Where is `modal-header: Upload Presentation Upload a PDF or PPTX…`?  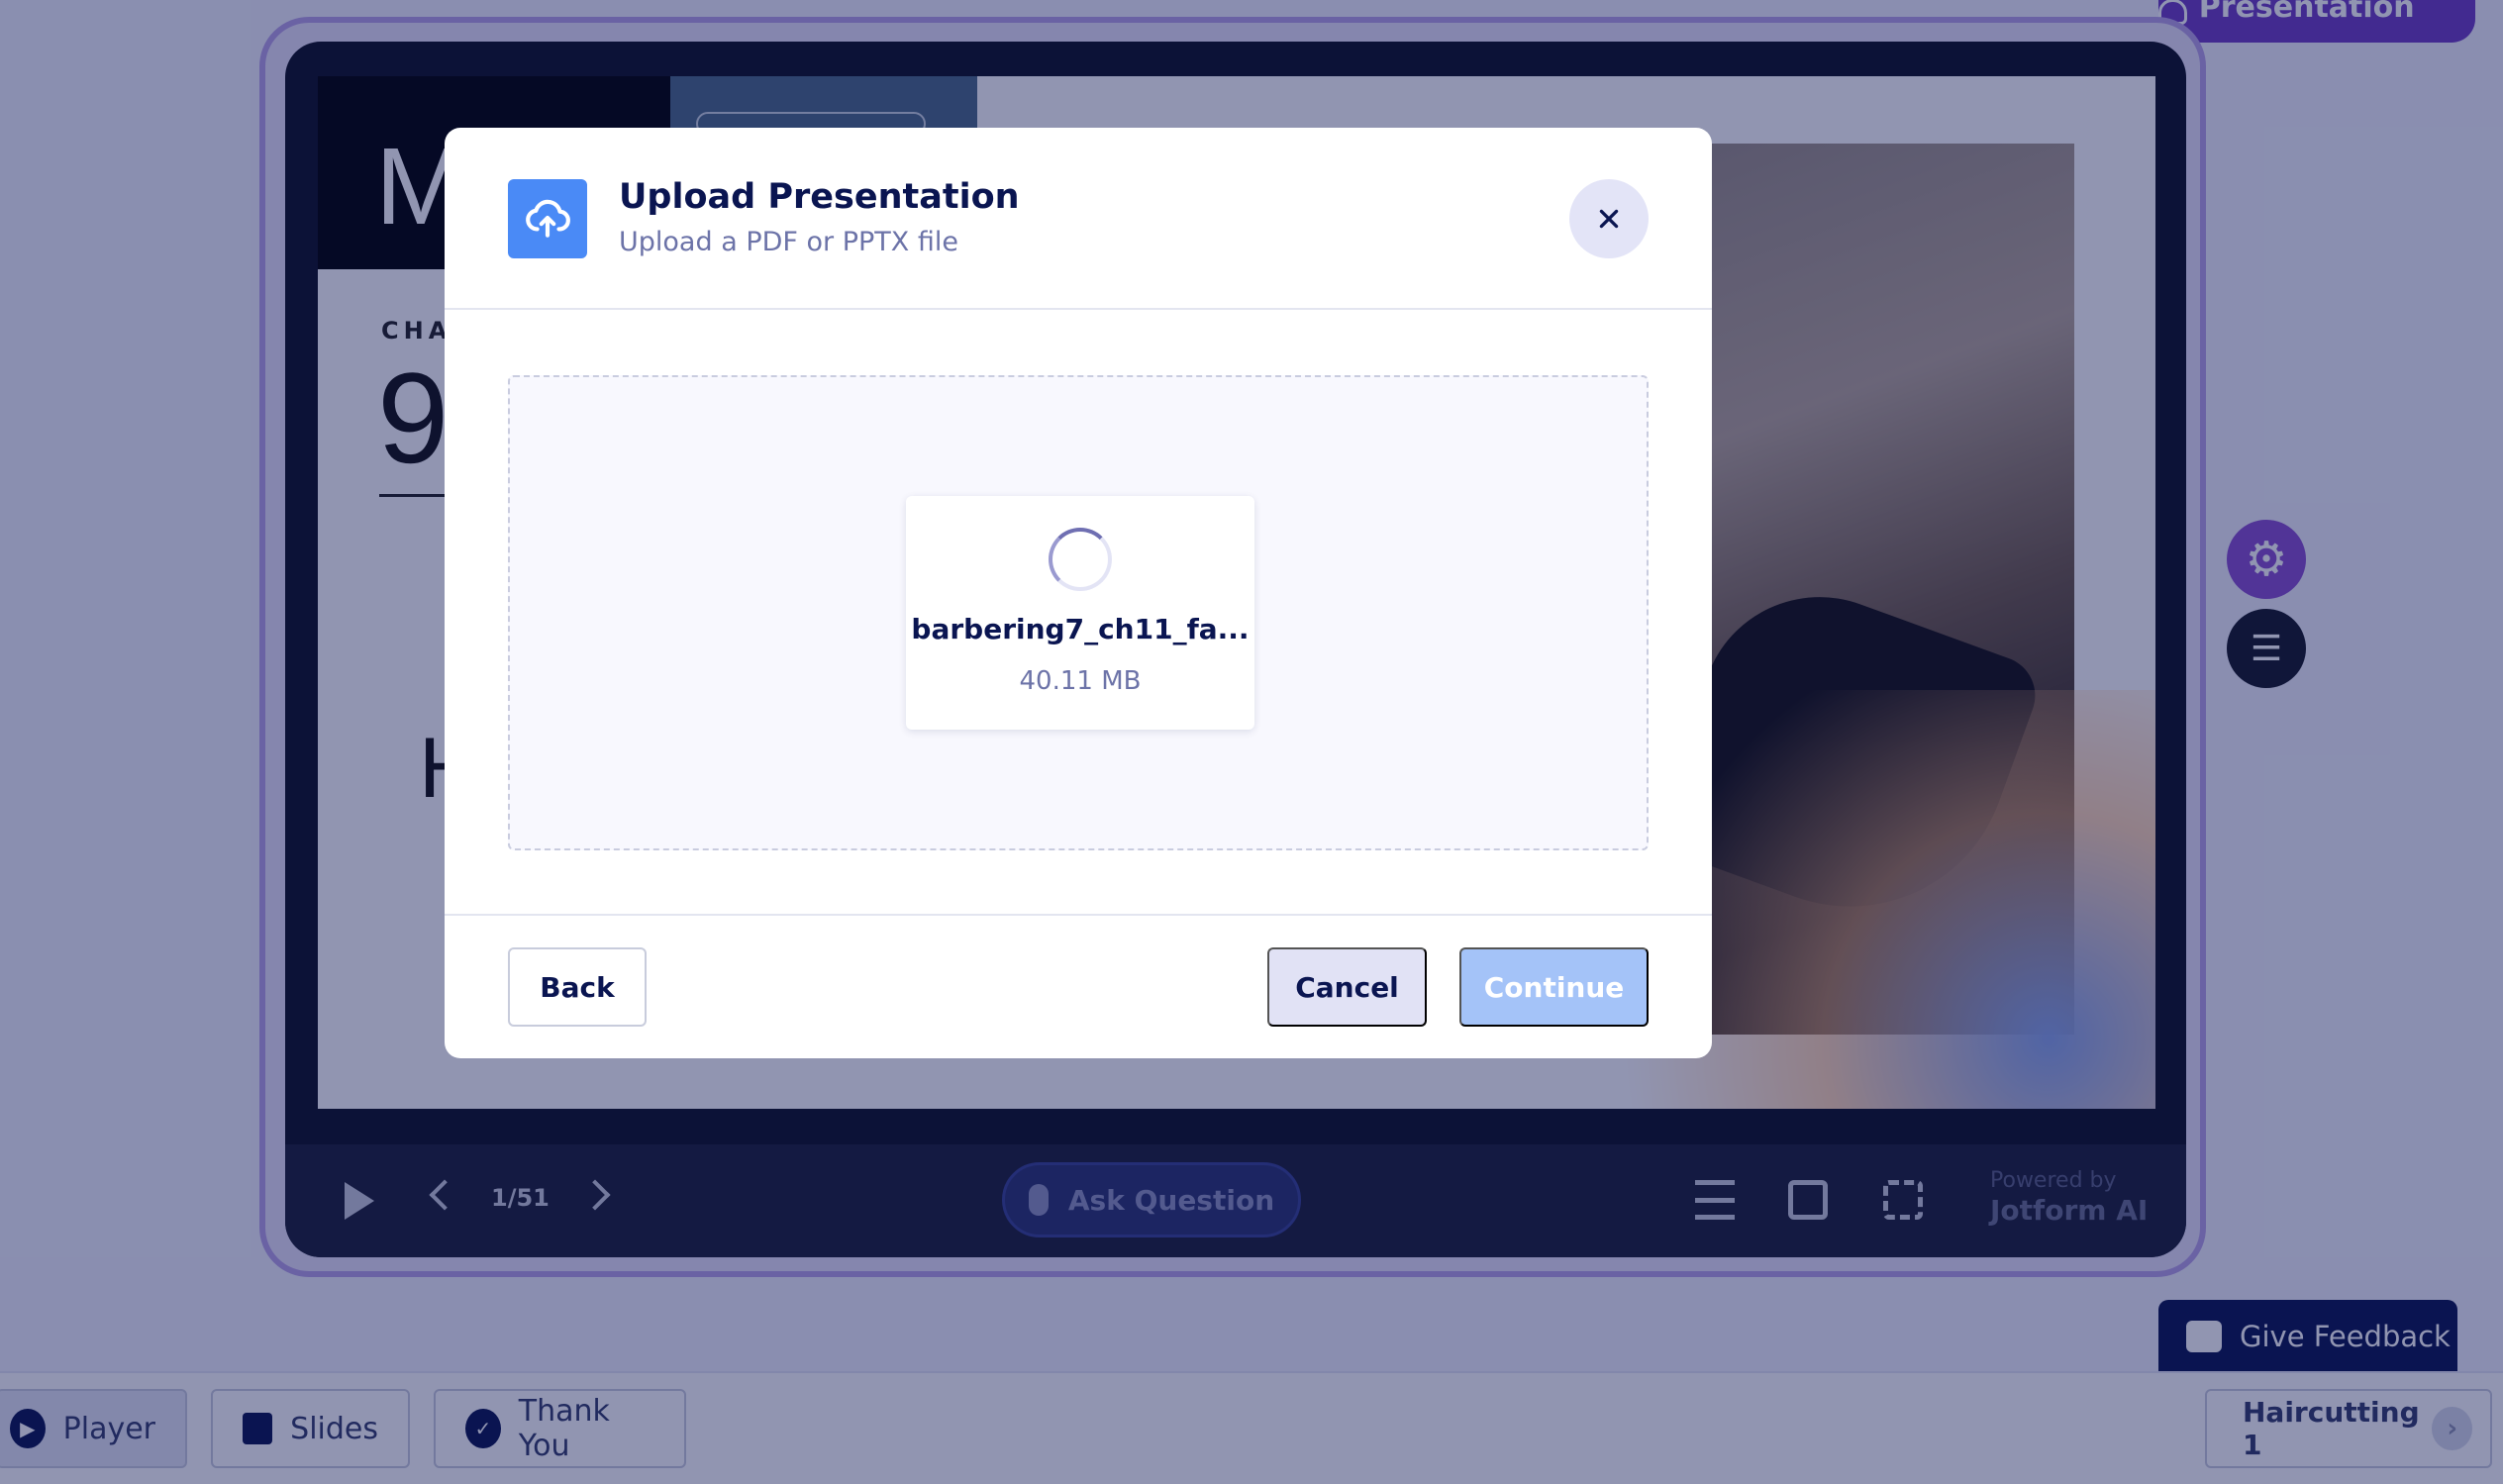
modal-header: Upload Presentation Upload a PDF or PPTX… is located at coordinates (1078, 219).